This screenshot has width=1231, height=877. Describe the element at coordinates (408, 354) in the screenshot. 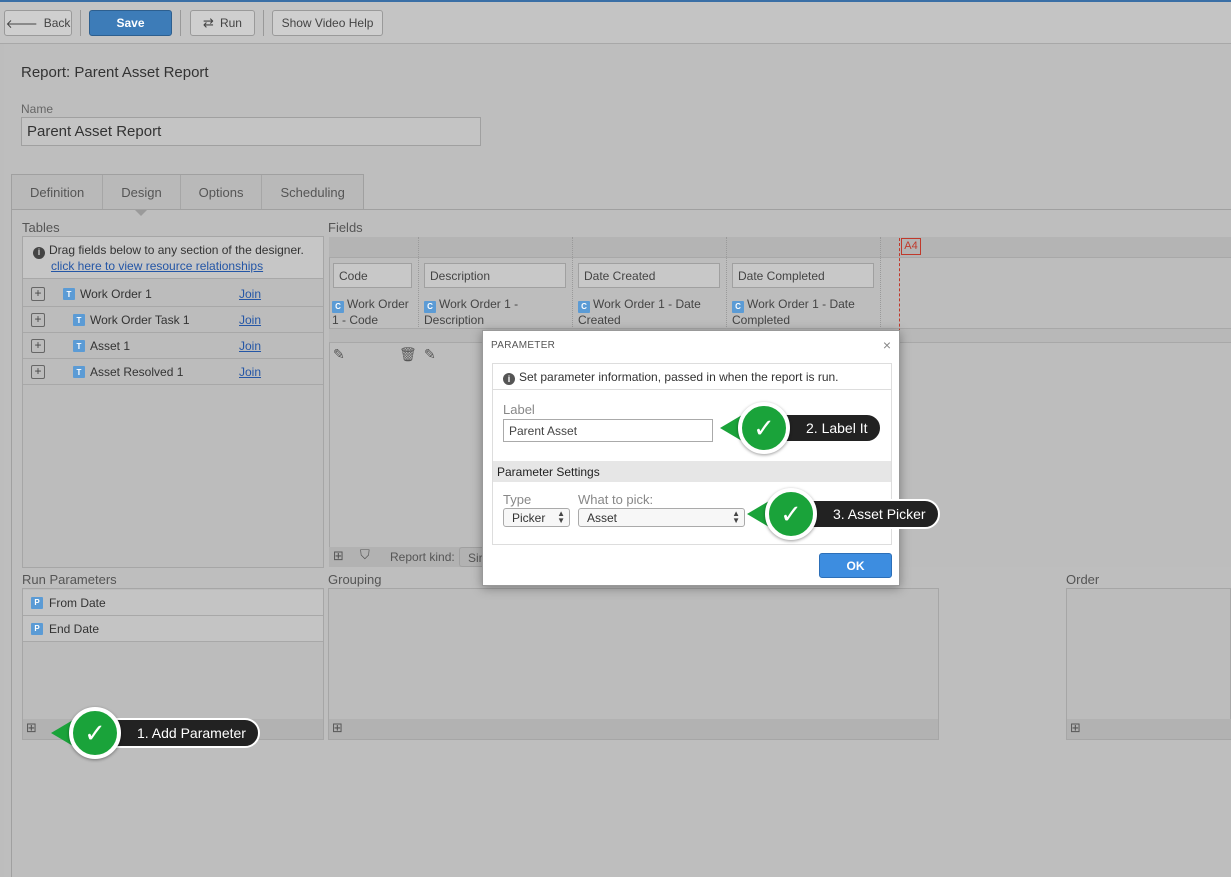

I see `trash-icon: 🗑` at that location.